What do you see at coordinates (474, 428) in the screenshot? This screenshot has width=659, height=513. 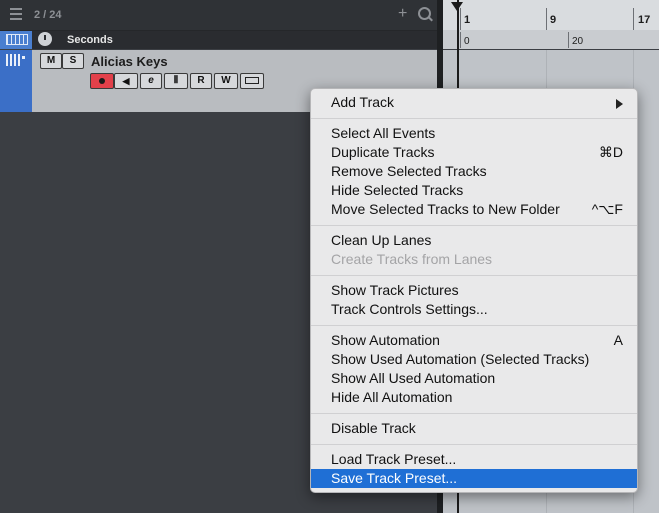 I see `menu-item-disable-track: Disable Track` at bounding box center [474, 428].